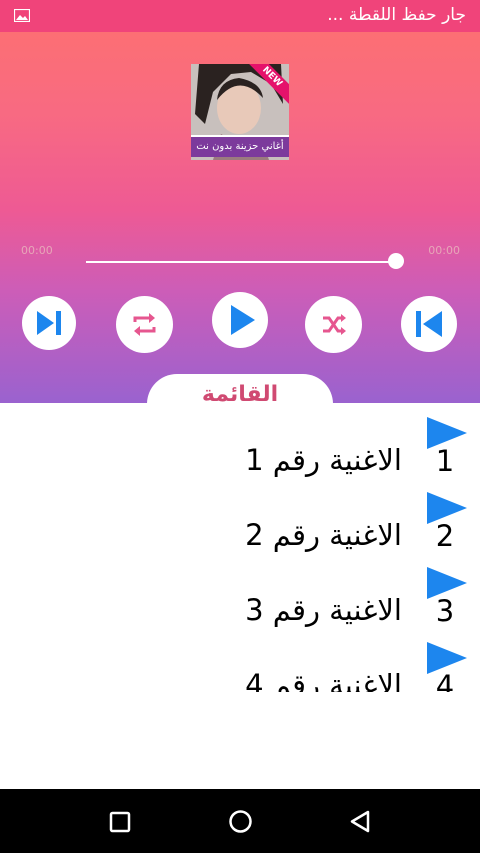 This screenshot has width=480, height=853. What do you see at coordinates (243, 320) in the screenshot?
I see `play-icon` at bounding box center [243, 320].